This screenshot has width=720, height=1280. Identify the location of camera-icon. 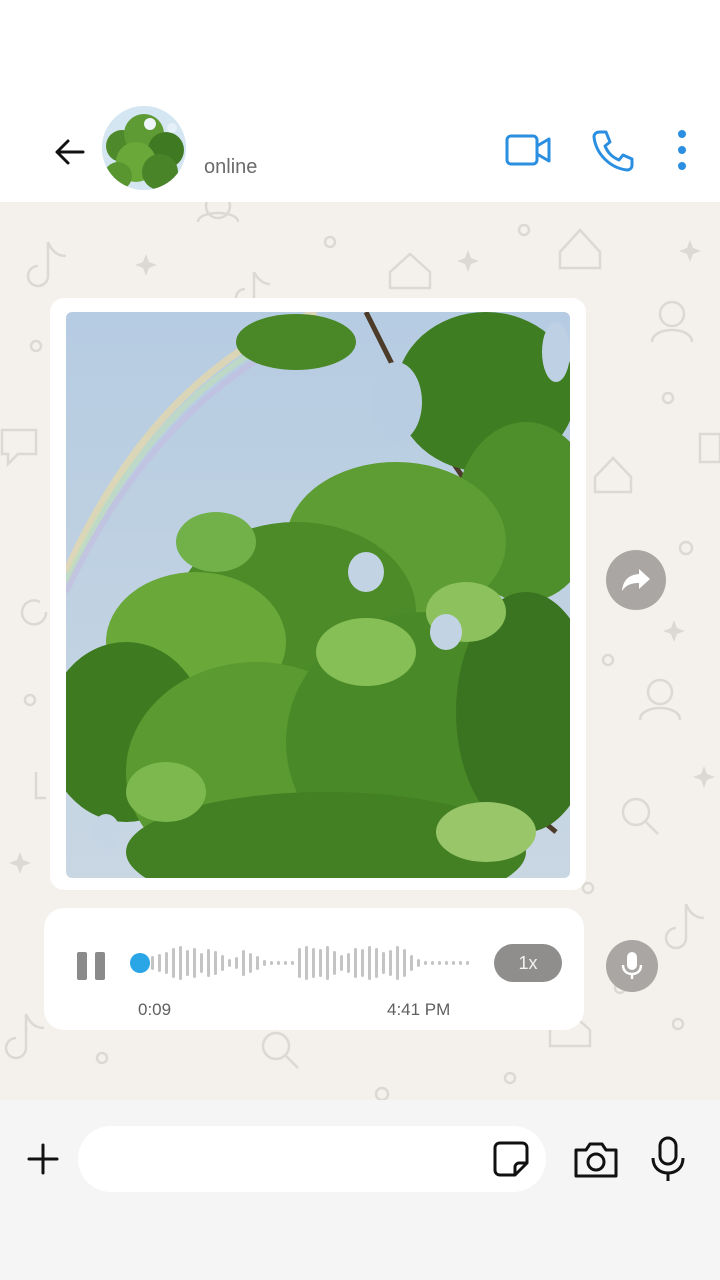
(596, 1160).